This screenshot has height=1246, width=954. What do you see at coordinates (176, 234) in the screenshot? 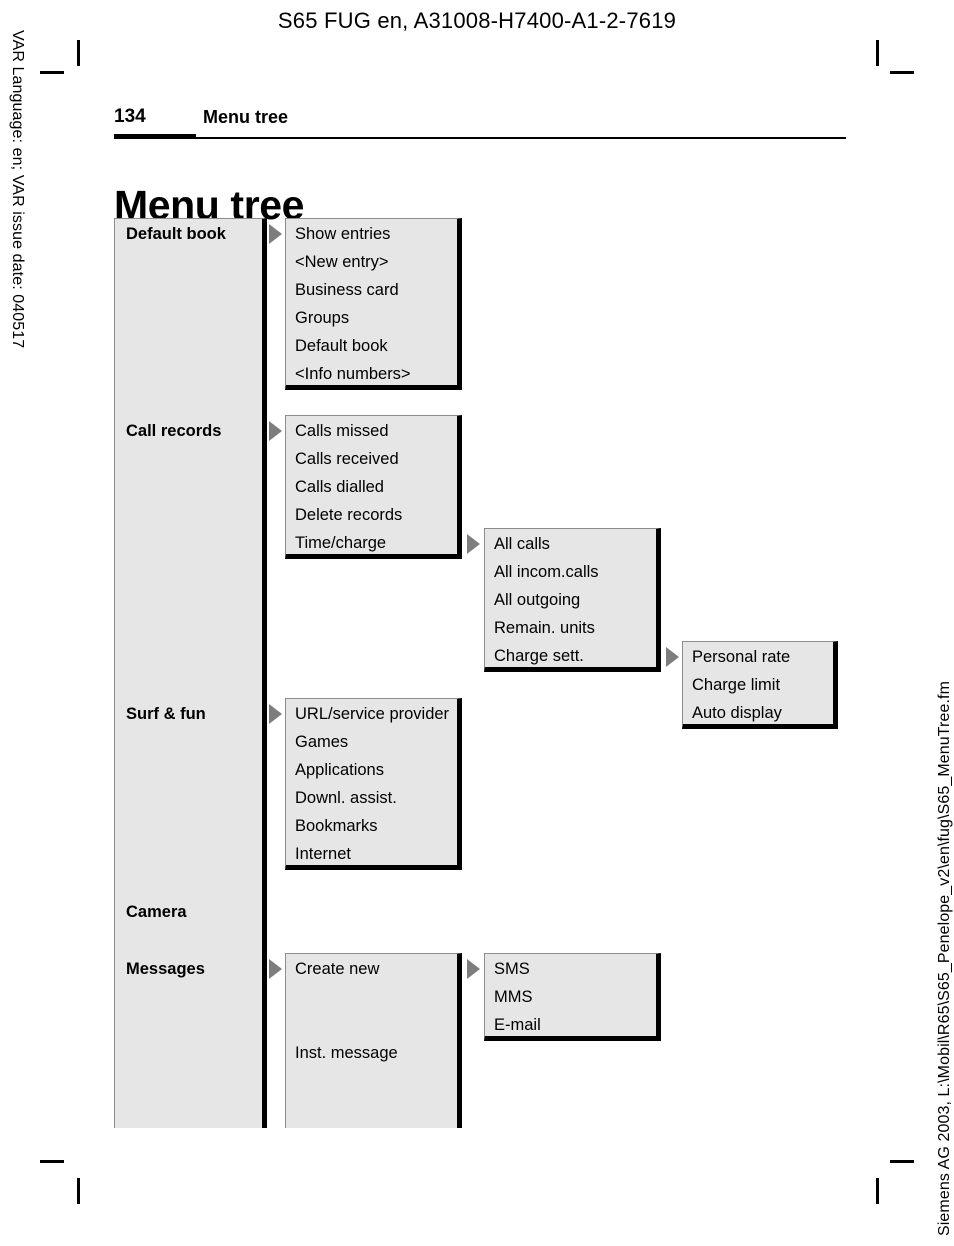
I see `menu-item-default-book: Default book` at bounding box center [176, 234].